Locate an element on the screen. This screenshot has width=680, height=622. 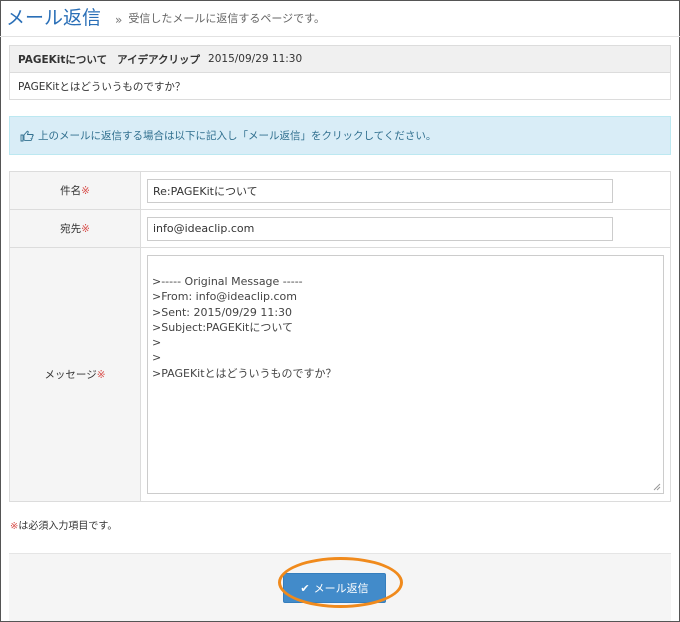
resize-grip-icon is located at coordinates (657, 487).